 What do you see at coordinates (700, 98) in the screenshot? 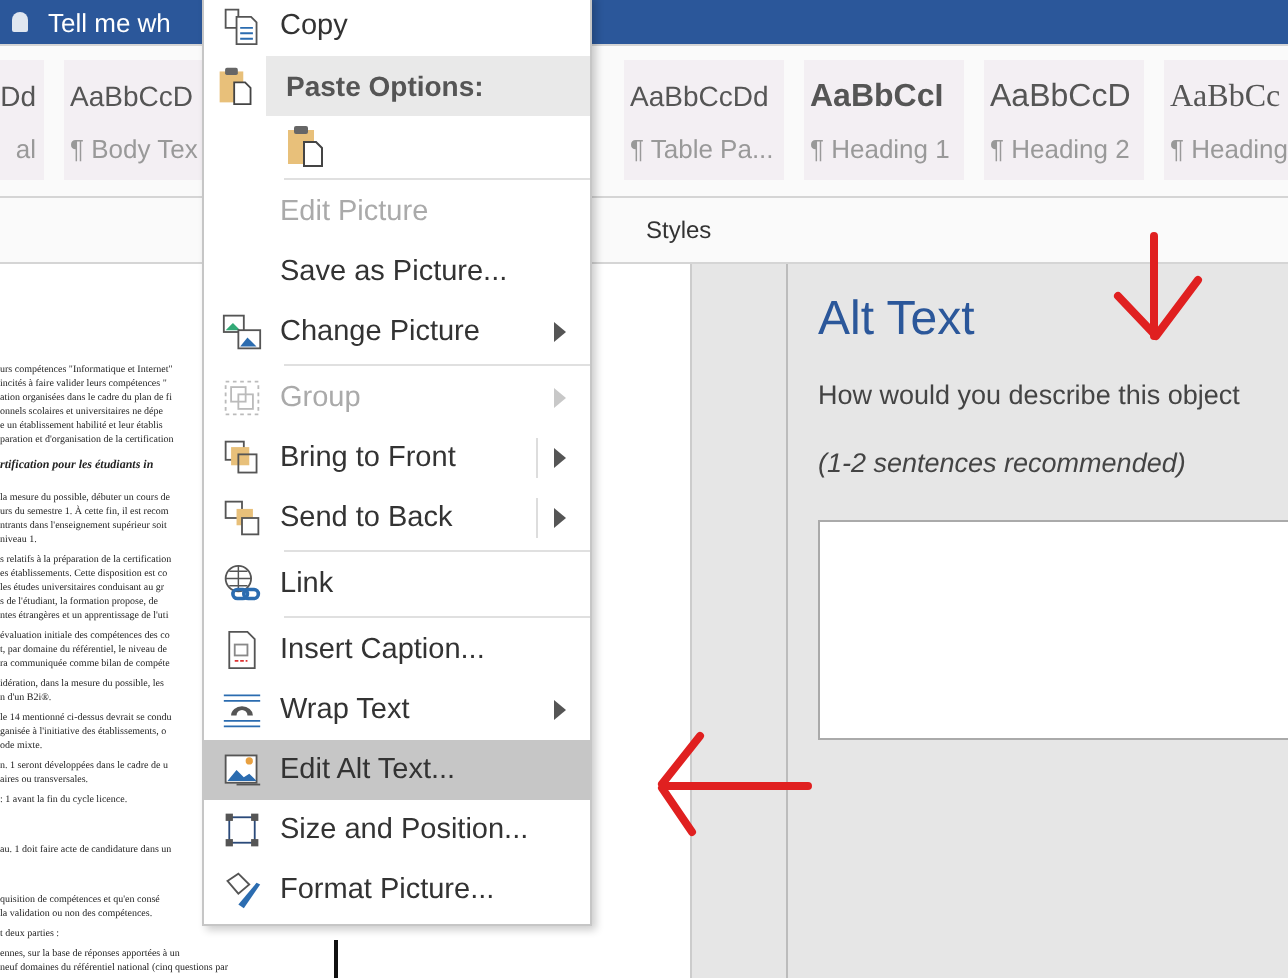
I see `style-preview: AaBbCcDd` at bounding box center [700, 98].